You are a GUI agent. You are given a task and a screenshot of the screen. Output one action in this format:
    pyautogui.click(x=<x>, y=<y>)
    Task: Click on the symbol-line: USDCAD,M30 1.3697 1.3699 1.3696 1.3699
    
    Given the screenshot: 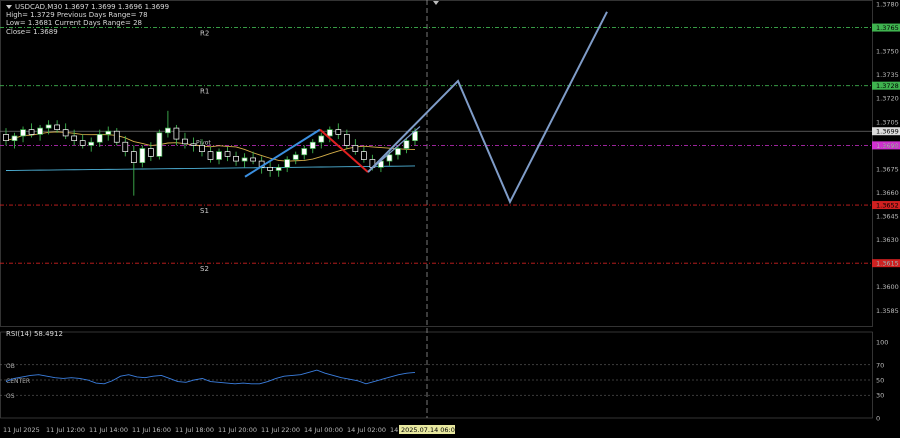 What is the action you would take?
    pyautogui.click(x=87, y=7)
    